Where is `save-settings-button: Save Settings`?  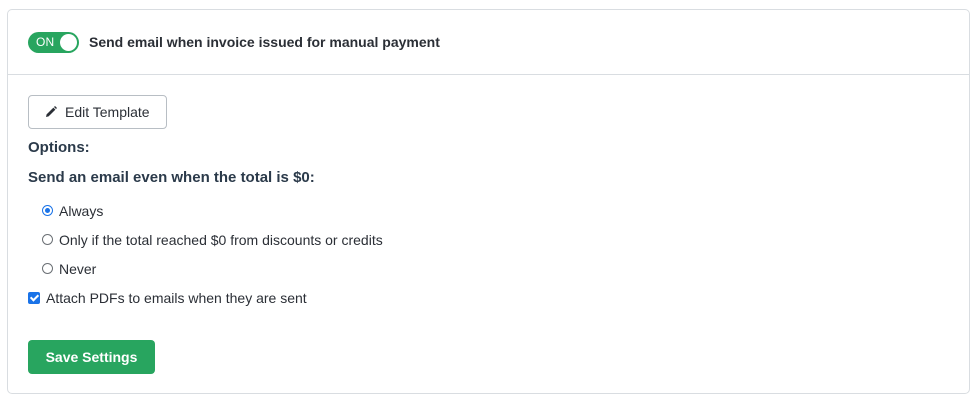
save-settings-button: Save Settings is located at coordinates (91, 357).